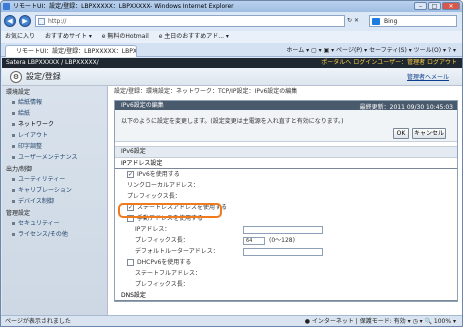  I want to click on highlight-box, so click(170, 210).